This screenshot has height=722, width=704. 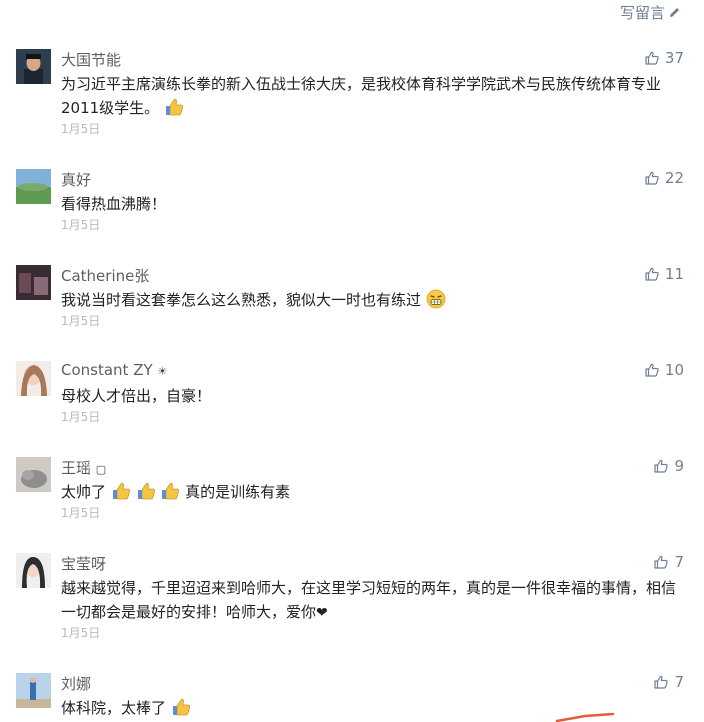 I want to click on heart-icon: ❤, so click(x=322, y=613).